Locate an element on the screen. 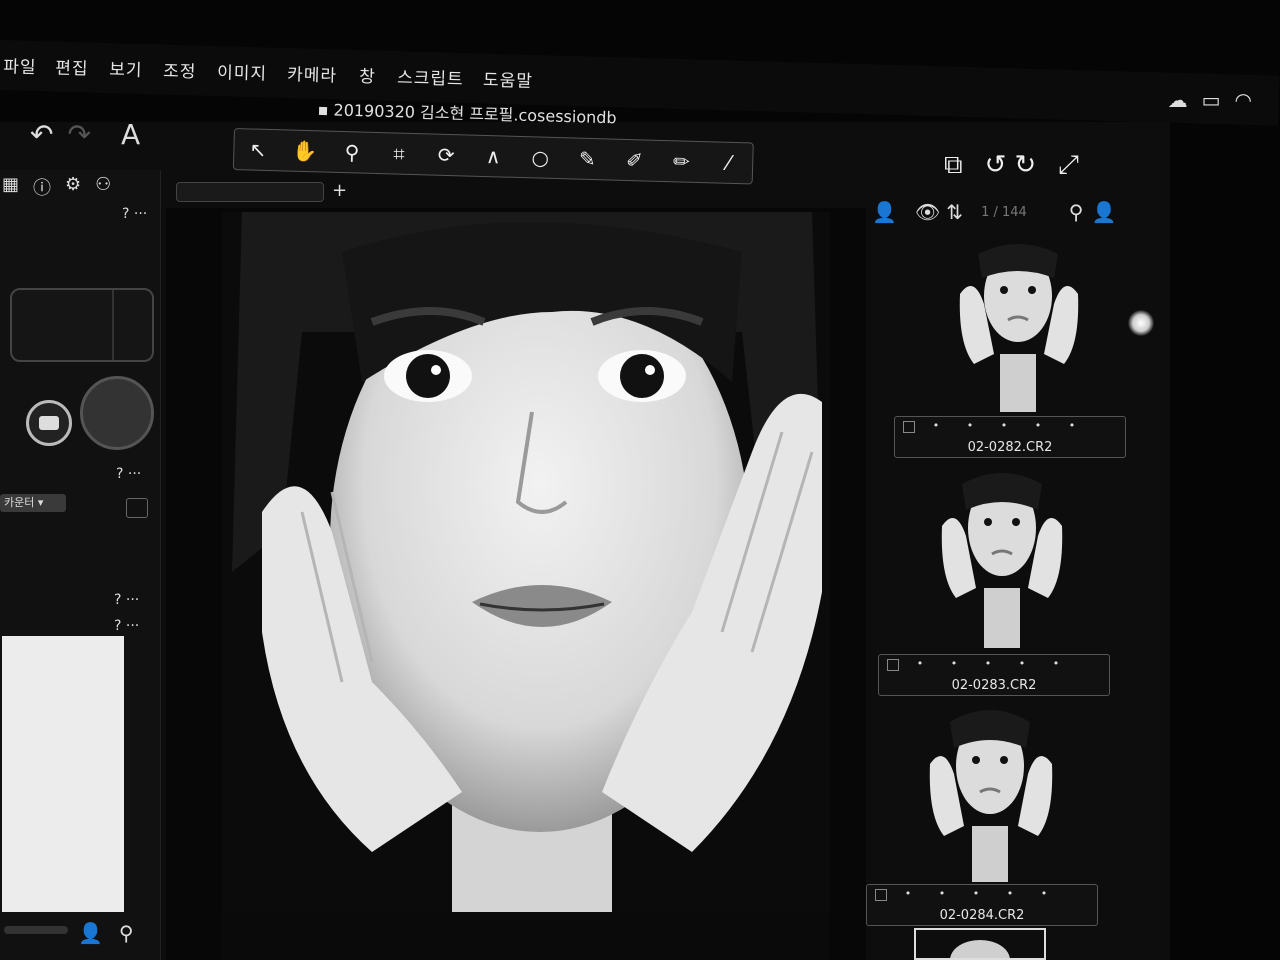 Image resolution: width=1280 pixels, height=960 pixels. expand-icon: ⤢ is located at coordinates (1068, 165).